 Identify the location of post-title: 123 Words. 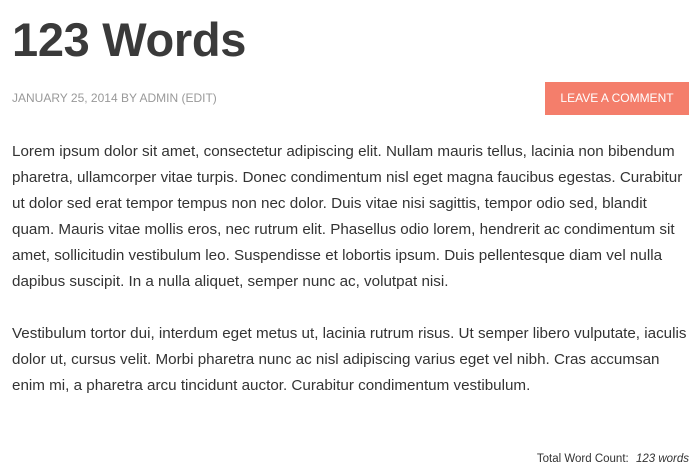
(129, 39).